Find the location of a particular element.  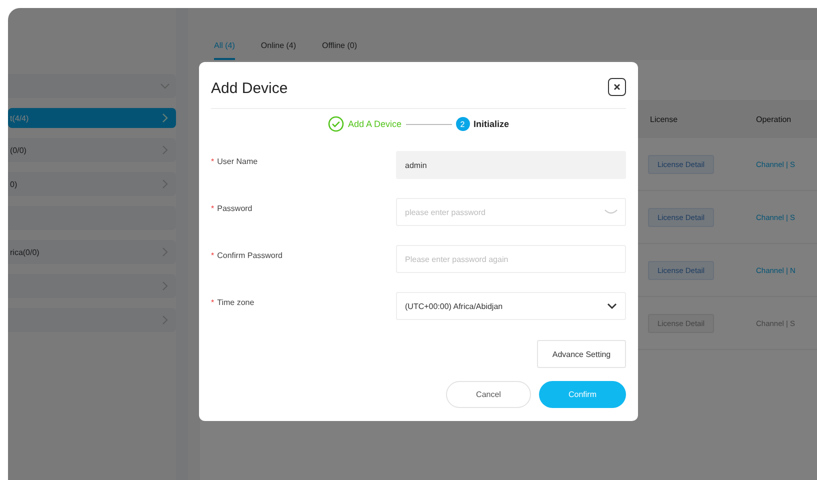

sidebar-item: t(4/4) is located at coordinates (92, 118).